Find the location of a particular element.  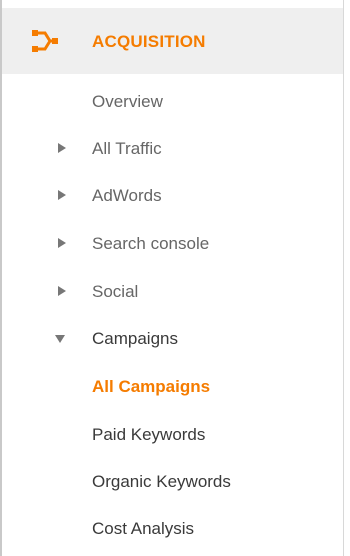

nav-subitem-all-campaigns: All Campaigns is located at coordinates (172, 387).